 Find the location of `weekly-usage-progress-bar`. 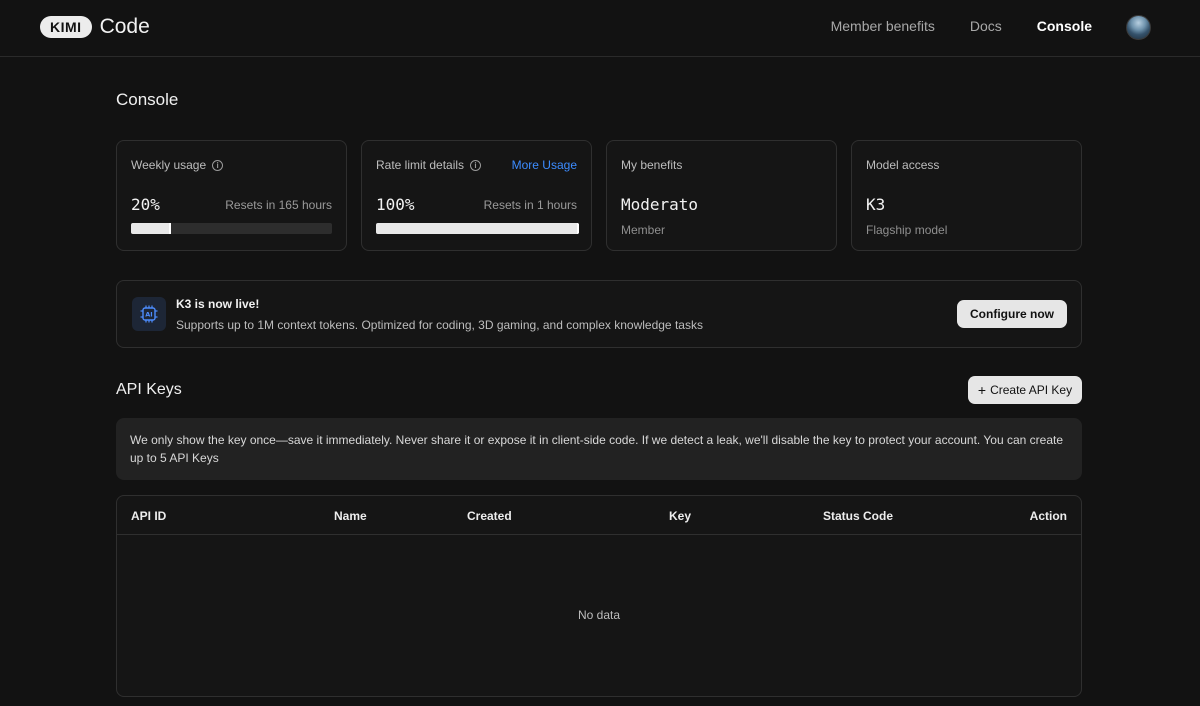

weekly-usage-progress-bar is located at coordinates (231, 228).